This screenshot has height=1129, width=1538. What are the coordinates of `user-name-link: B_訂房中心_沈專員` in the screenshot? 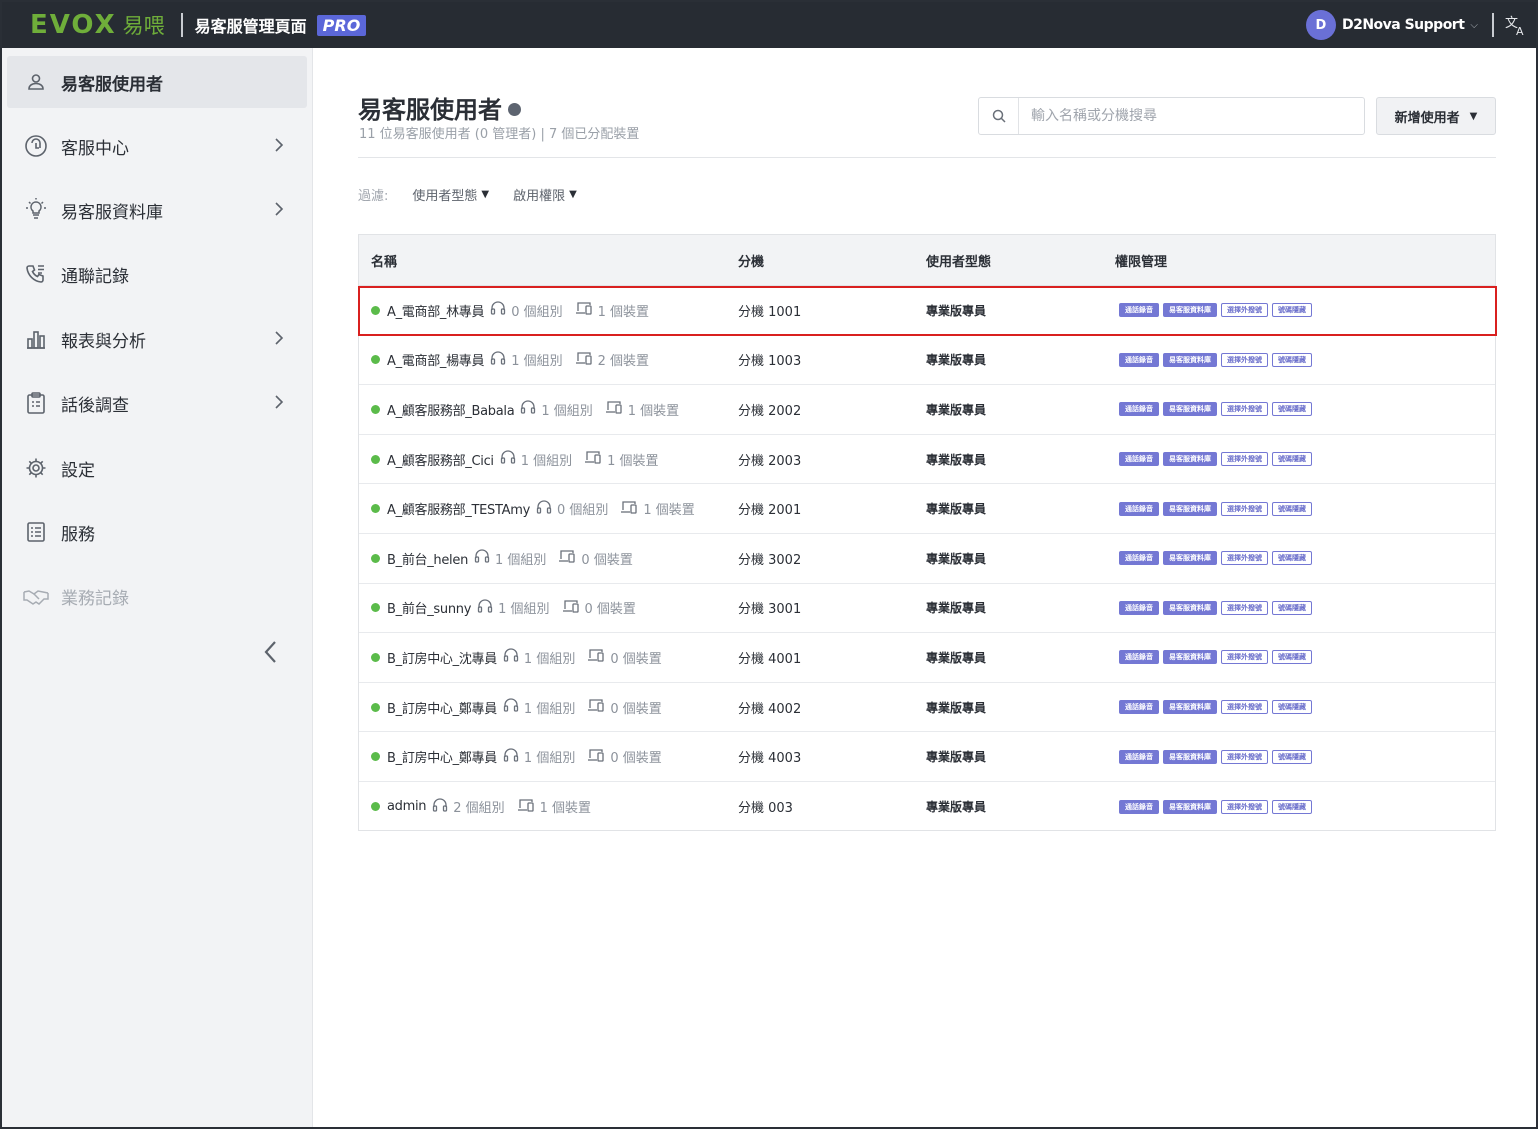 It's located at (442, 657).